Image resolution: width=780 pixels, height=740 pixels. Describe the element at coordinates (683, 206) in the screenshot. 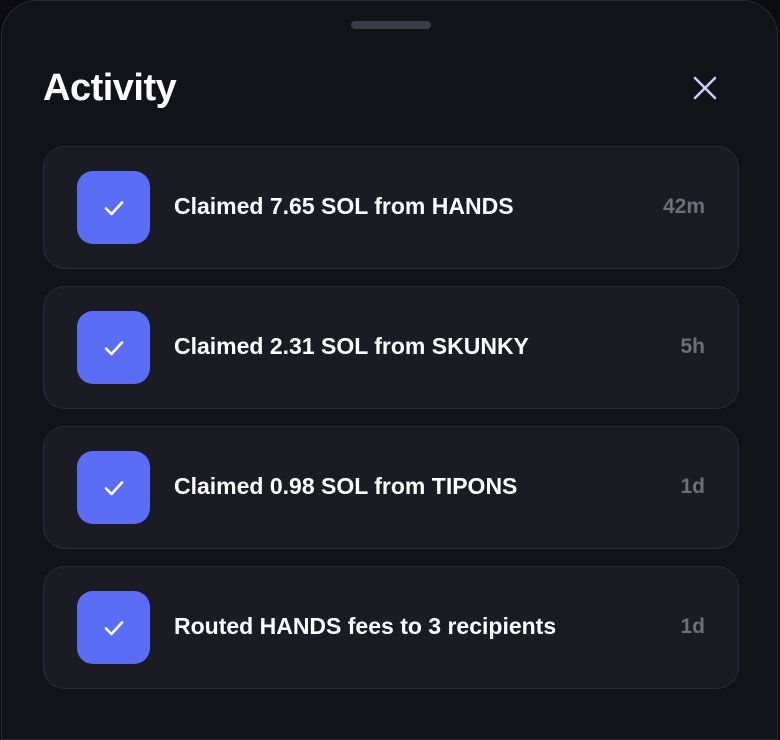

I see `activity-time: 42m` at that location.